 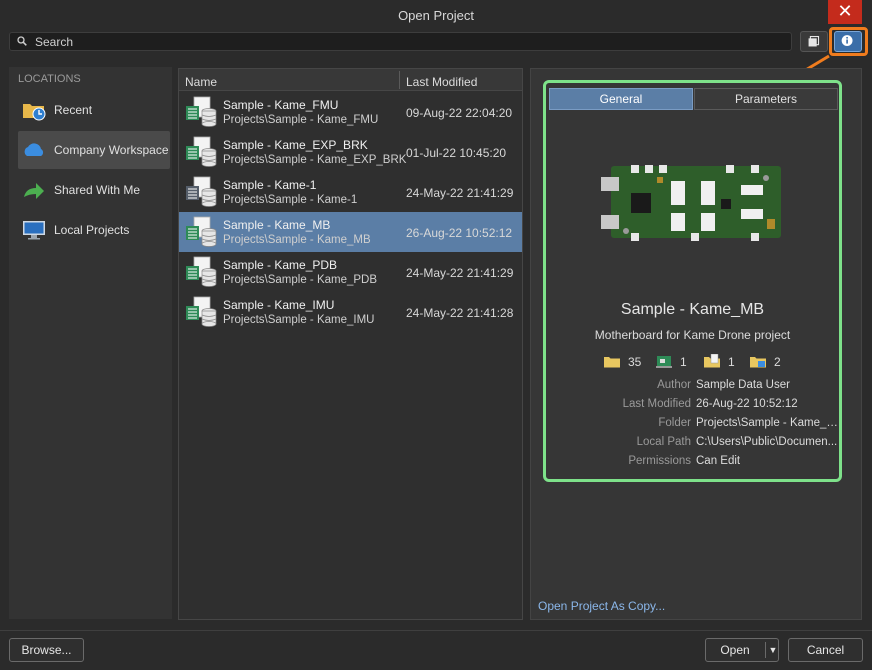 I want to click on location-label: Recent, so click(x=73, y=110).